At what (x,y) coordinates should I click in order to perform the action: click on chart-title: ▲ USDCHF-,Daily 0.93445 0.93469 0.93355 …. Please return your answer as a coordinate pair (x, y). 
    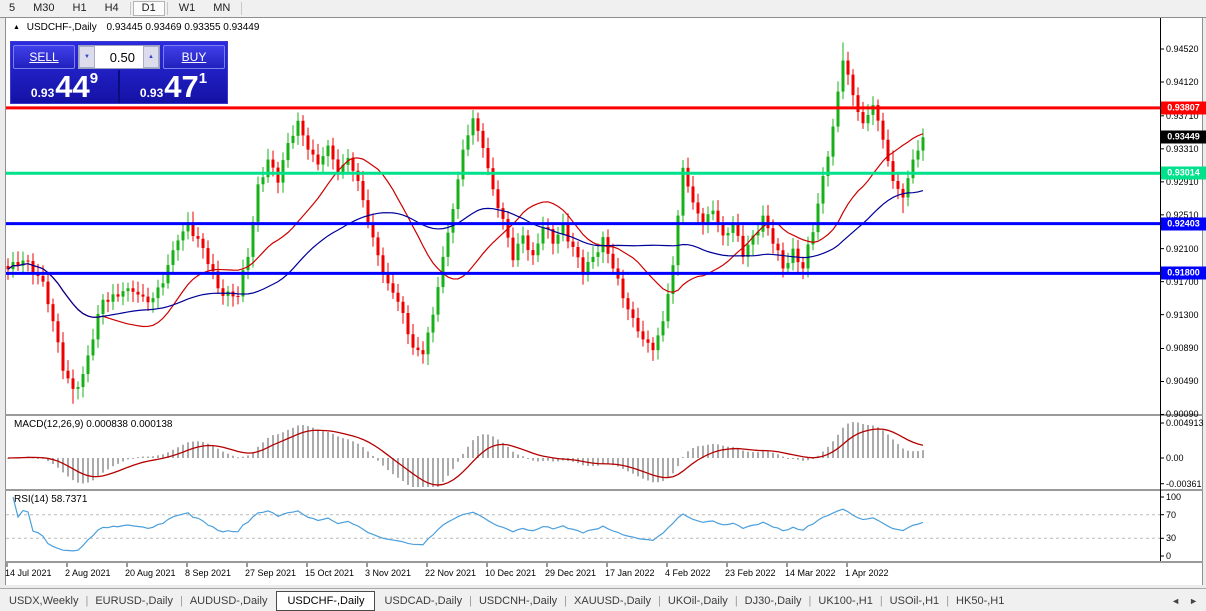
    Looking at the image, I should click on (136, 27).